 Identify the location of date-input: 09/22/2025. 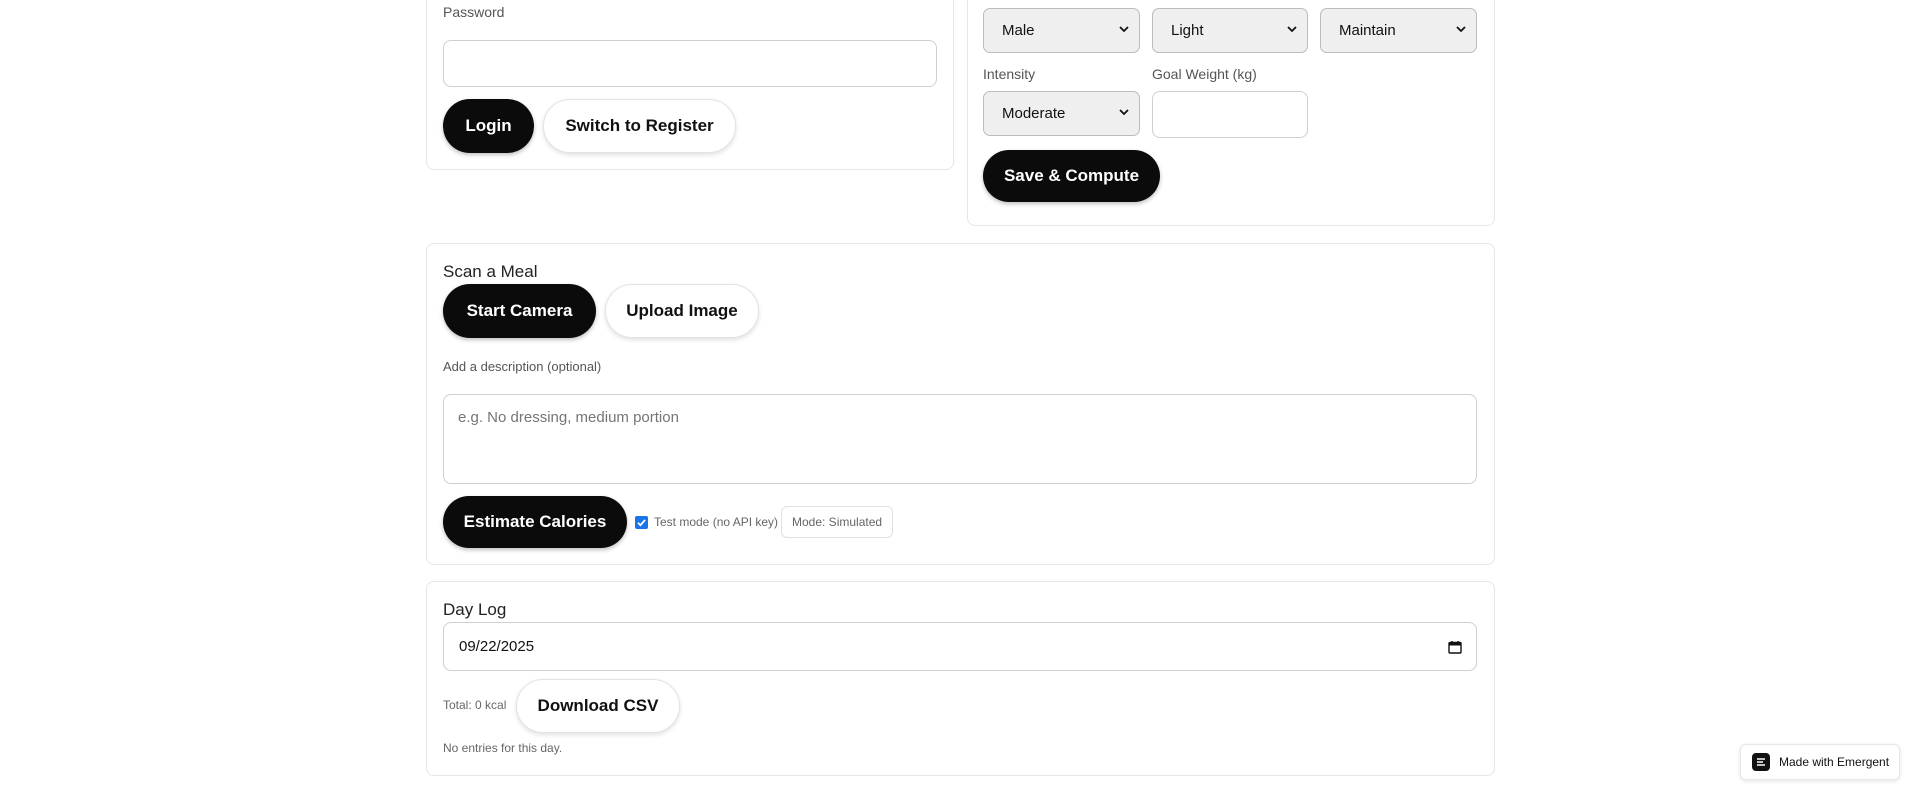
(960, 646).